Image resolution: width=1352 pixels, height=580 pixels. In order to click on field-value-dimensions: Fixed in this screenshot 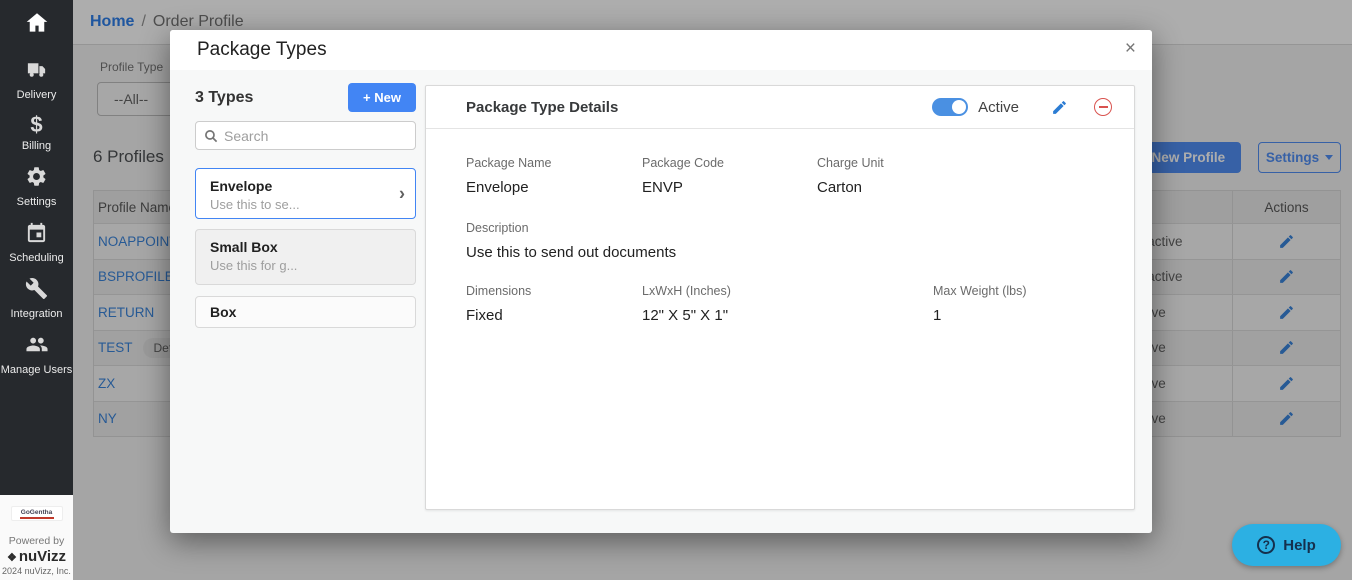, I will do `click(484, 315)`.